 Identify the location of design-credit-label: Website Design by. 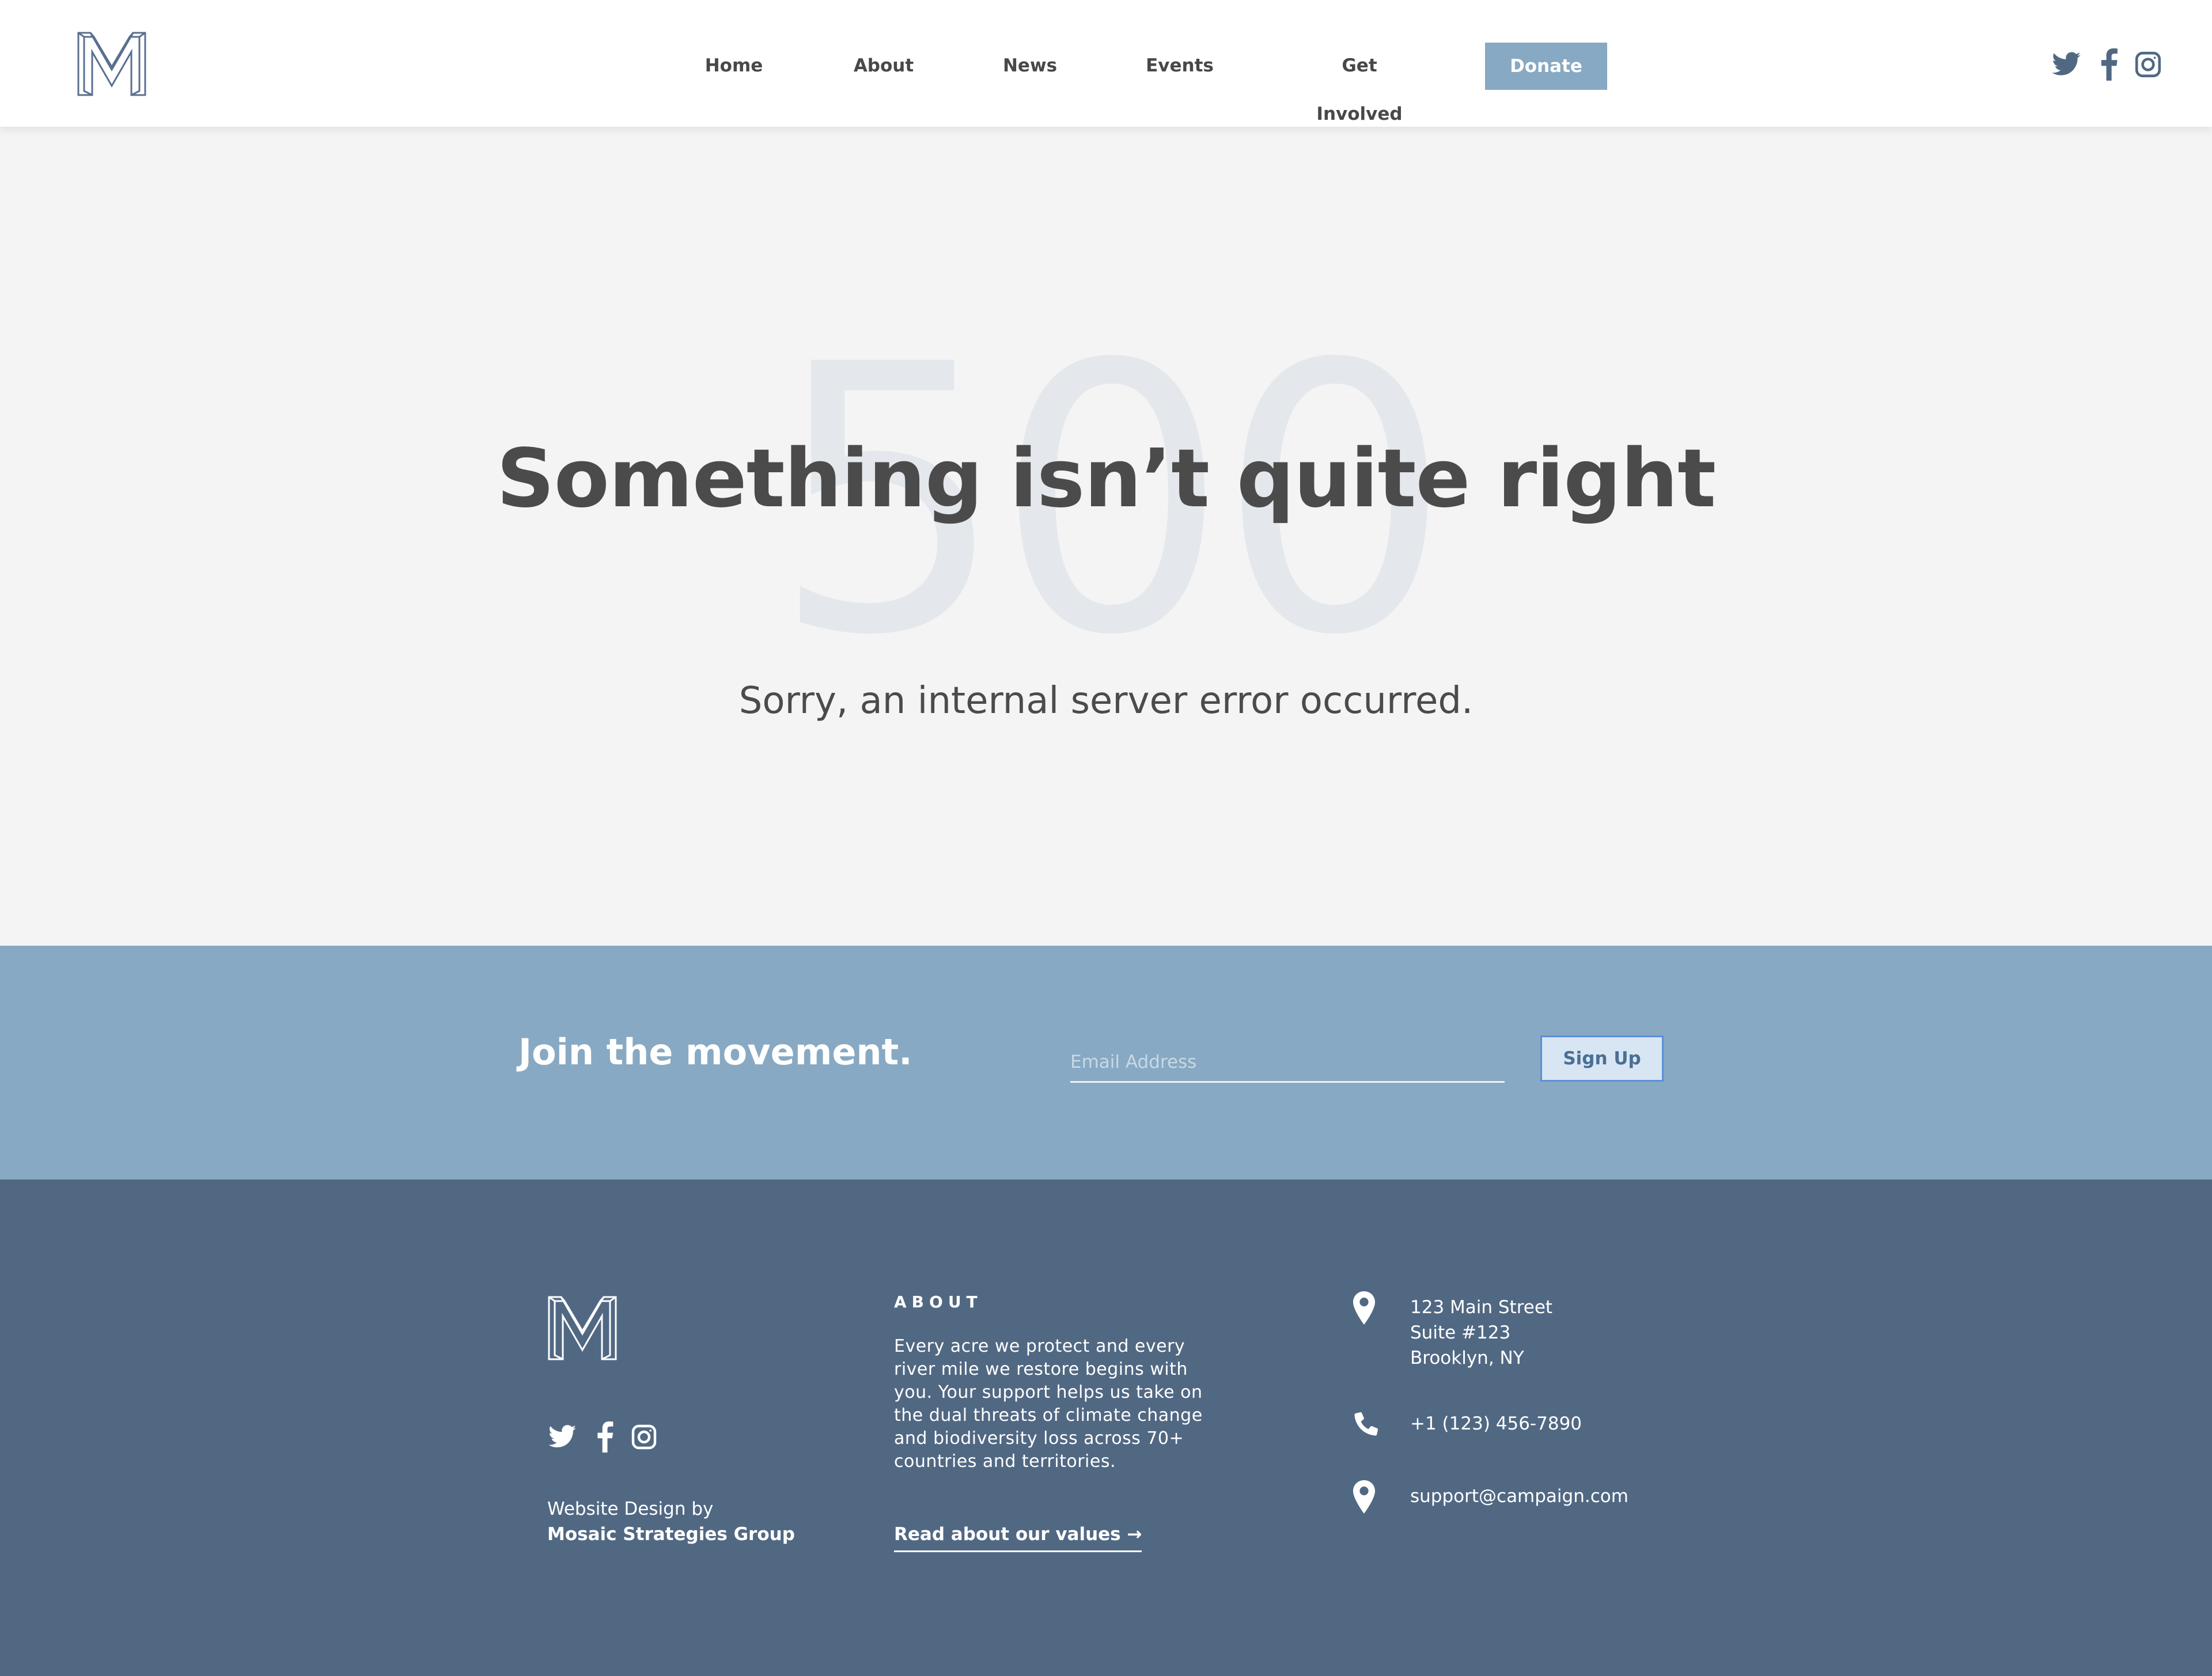
(630, 1509).